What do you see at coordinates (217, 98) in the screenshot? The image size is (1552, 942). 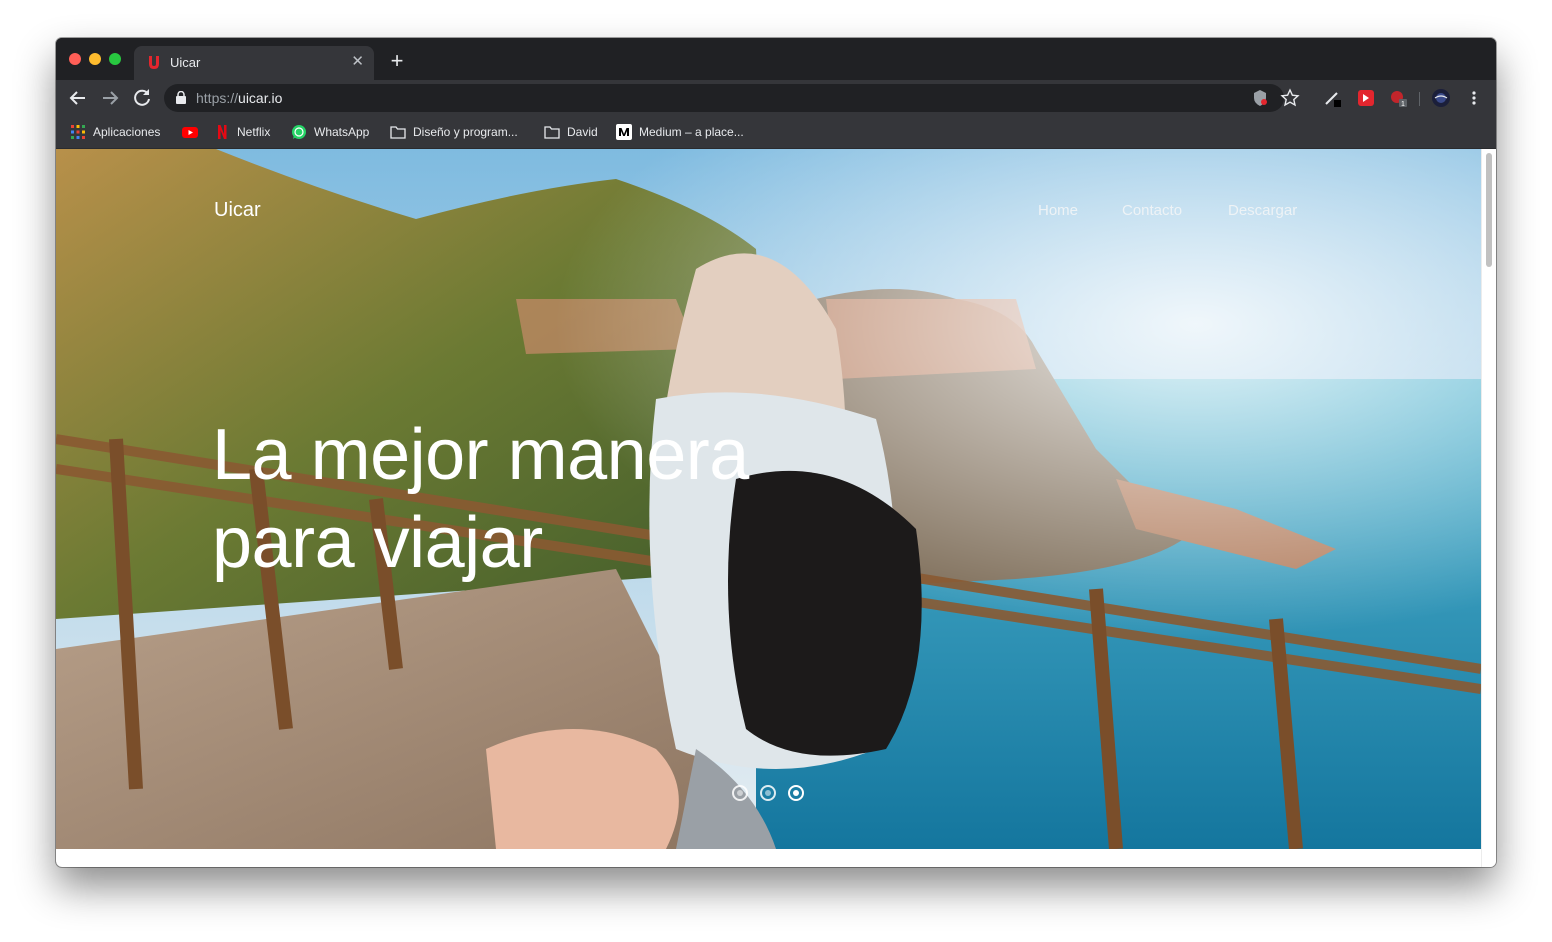 I see `url-scheme: https://` at bounding box center [217, 98].